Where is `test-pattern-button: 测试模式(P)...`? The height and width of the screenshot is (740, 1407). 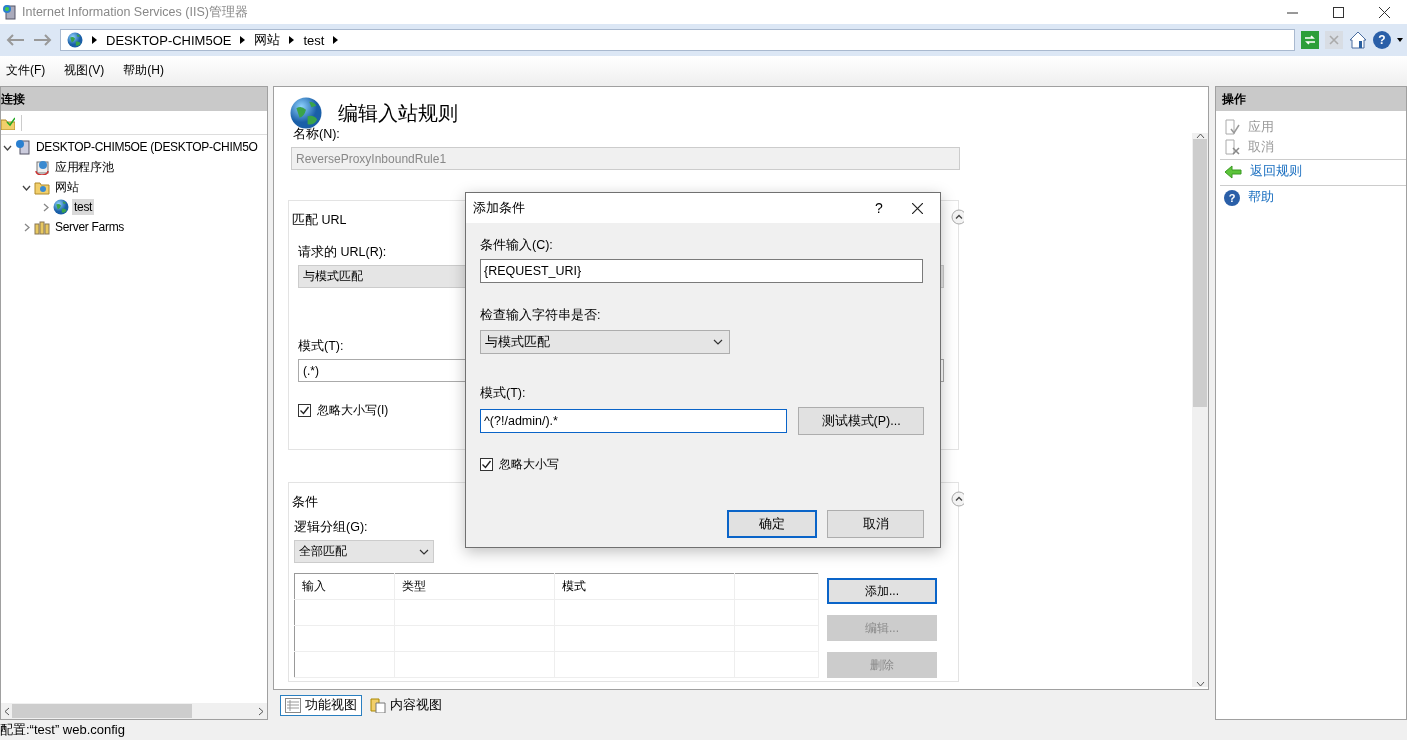
test-pattern-button: 测试模式(P)... is located at coordinates (861, 421).